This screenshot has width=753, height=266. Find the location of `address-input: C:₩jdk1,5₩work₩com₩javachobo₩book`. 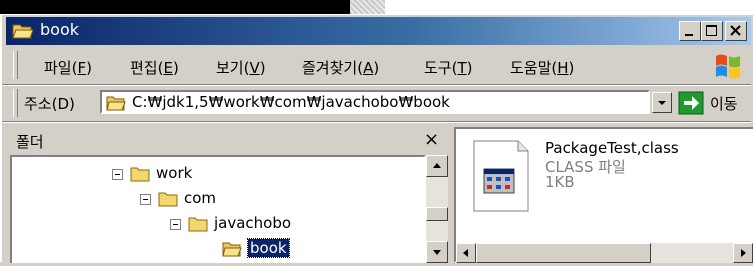

address-input: C:₩jdk1,5₩work₩com₩javachobo₩book is located at coordinates (375, 102).